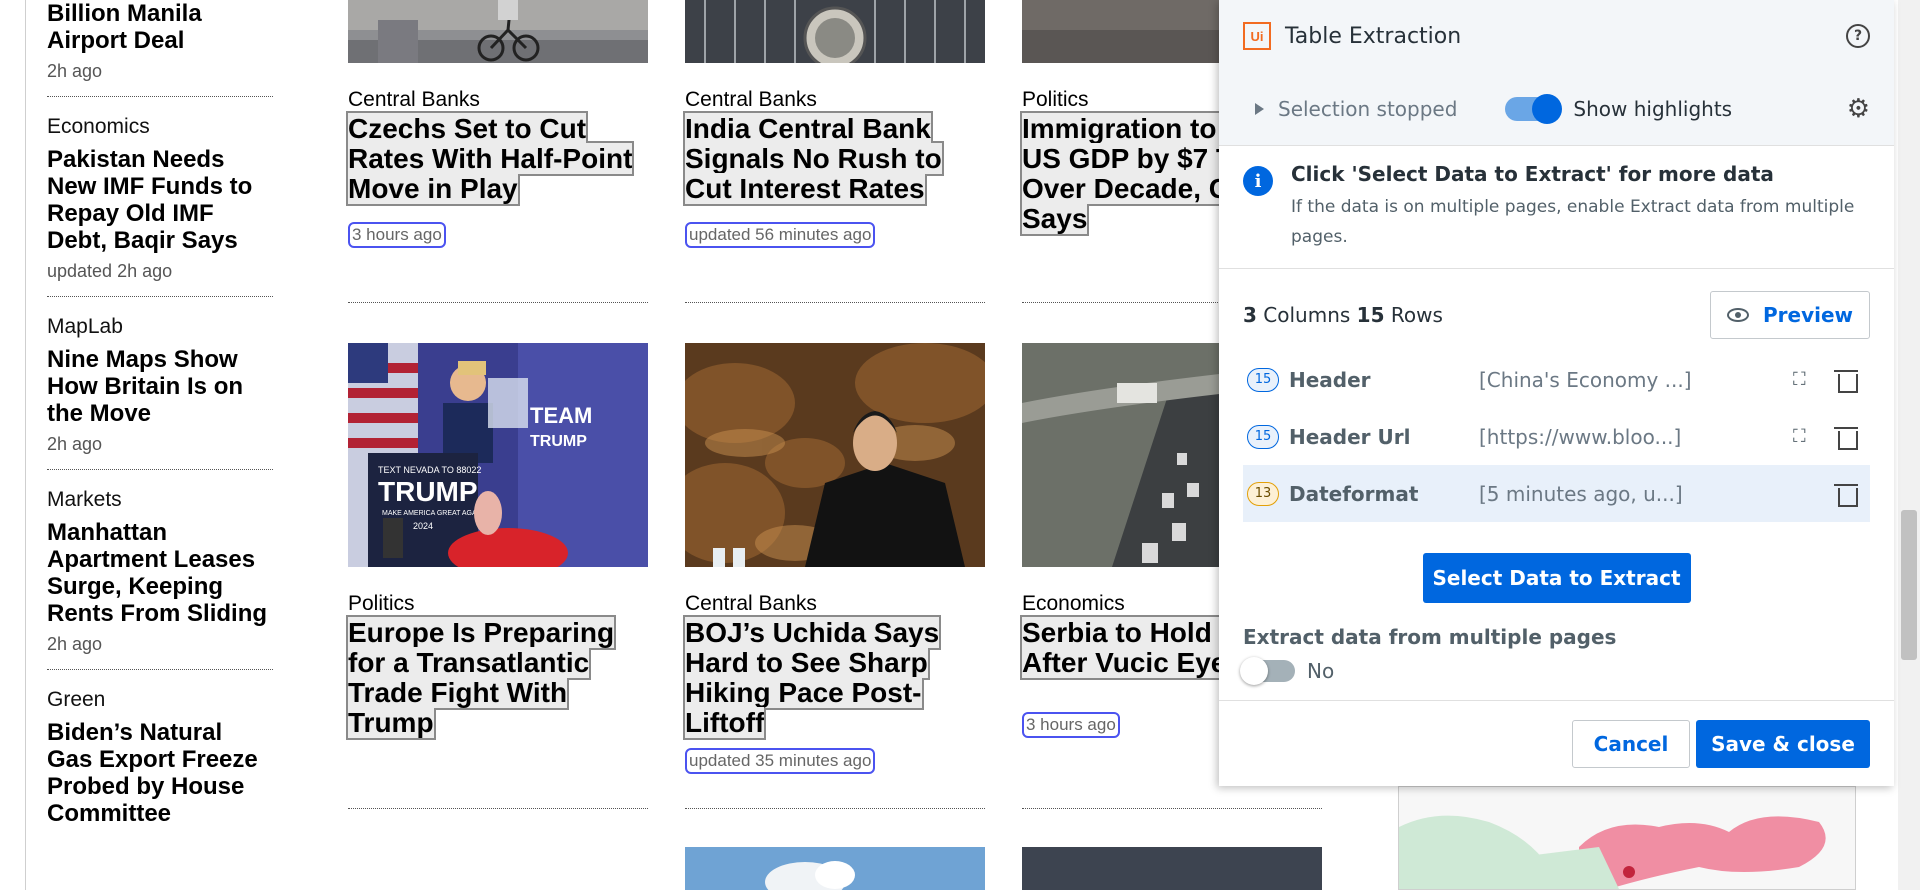 This screenshot has height=890, width=1920. What do you see at coordinates (1909, 445) in the screenshot?
I see `page-scrollbar` at bounding box center [1909, 445].